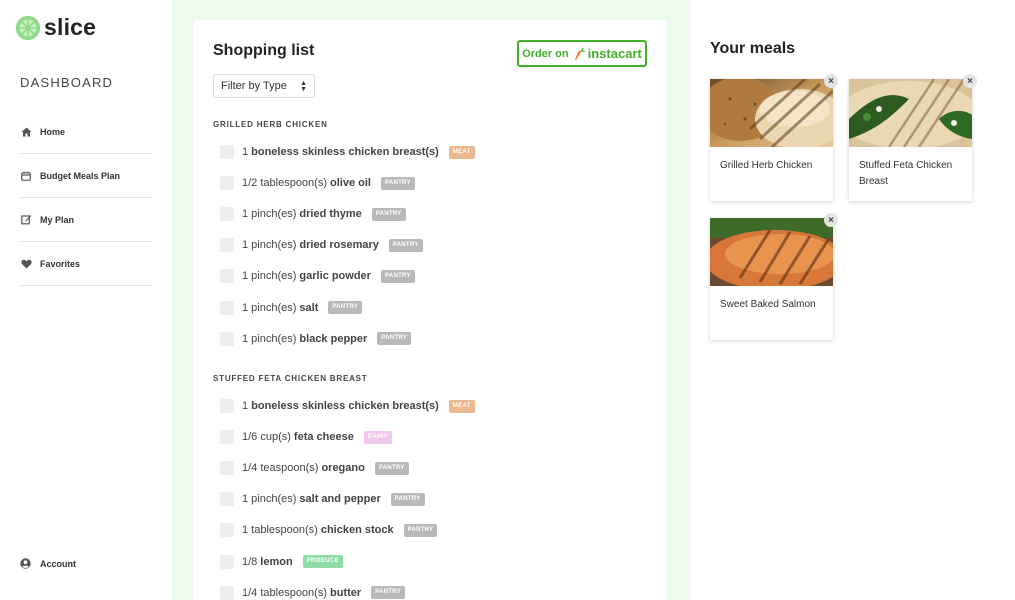  Describe the element at coordinates (322, 561) in the screenshot. I see `item-type-badge: PRODUCE` at that location.